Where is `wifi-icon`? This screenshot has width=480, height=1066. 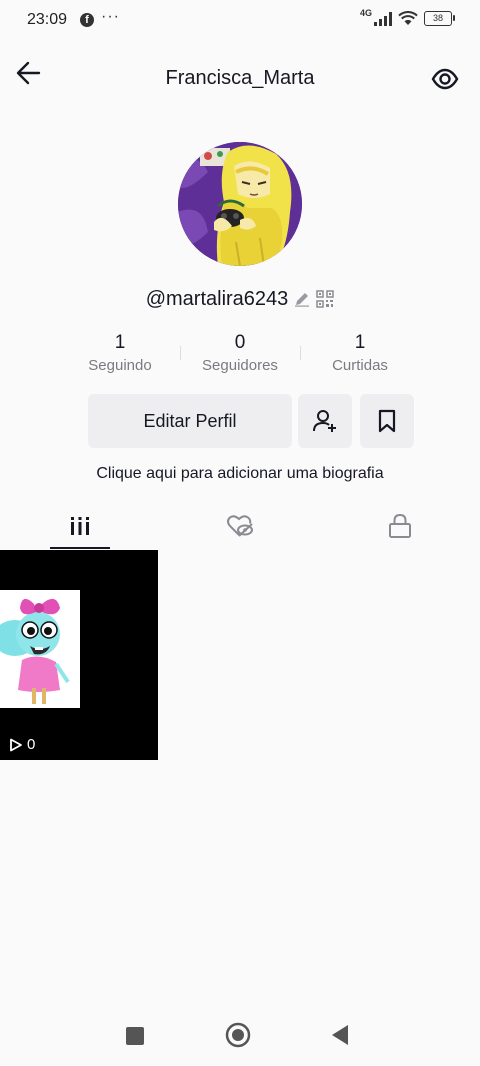
wifi-icon is located at coordinates (408, 18).